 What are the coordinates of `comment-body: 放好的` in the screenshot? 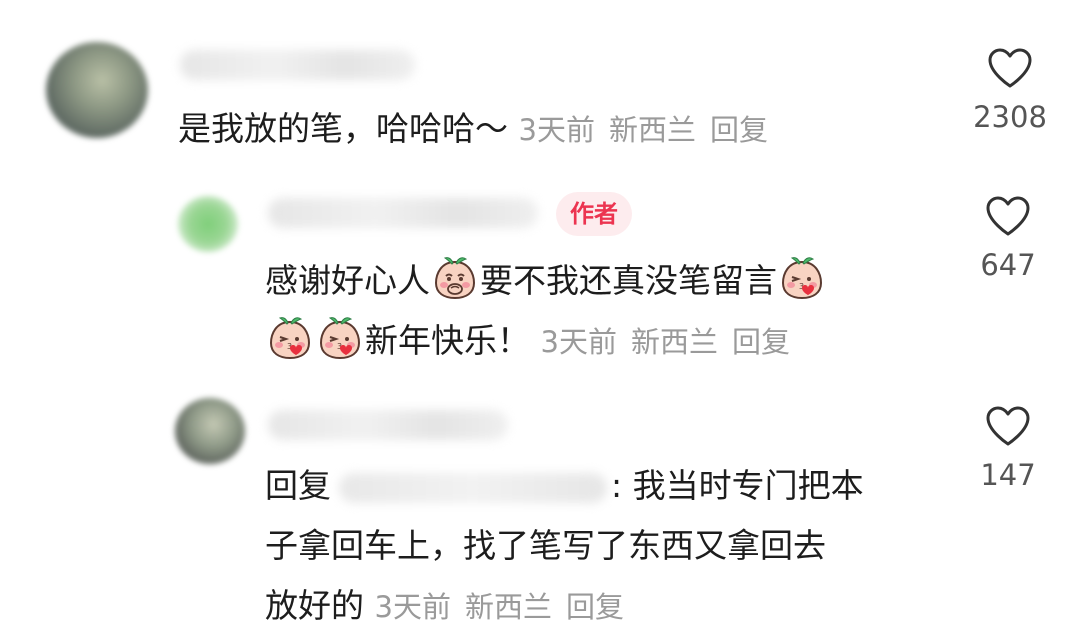 It's located at (314, 605).